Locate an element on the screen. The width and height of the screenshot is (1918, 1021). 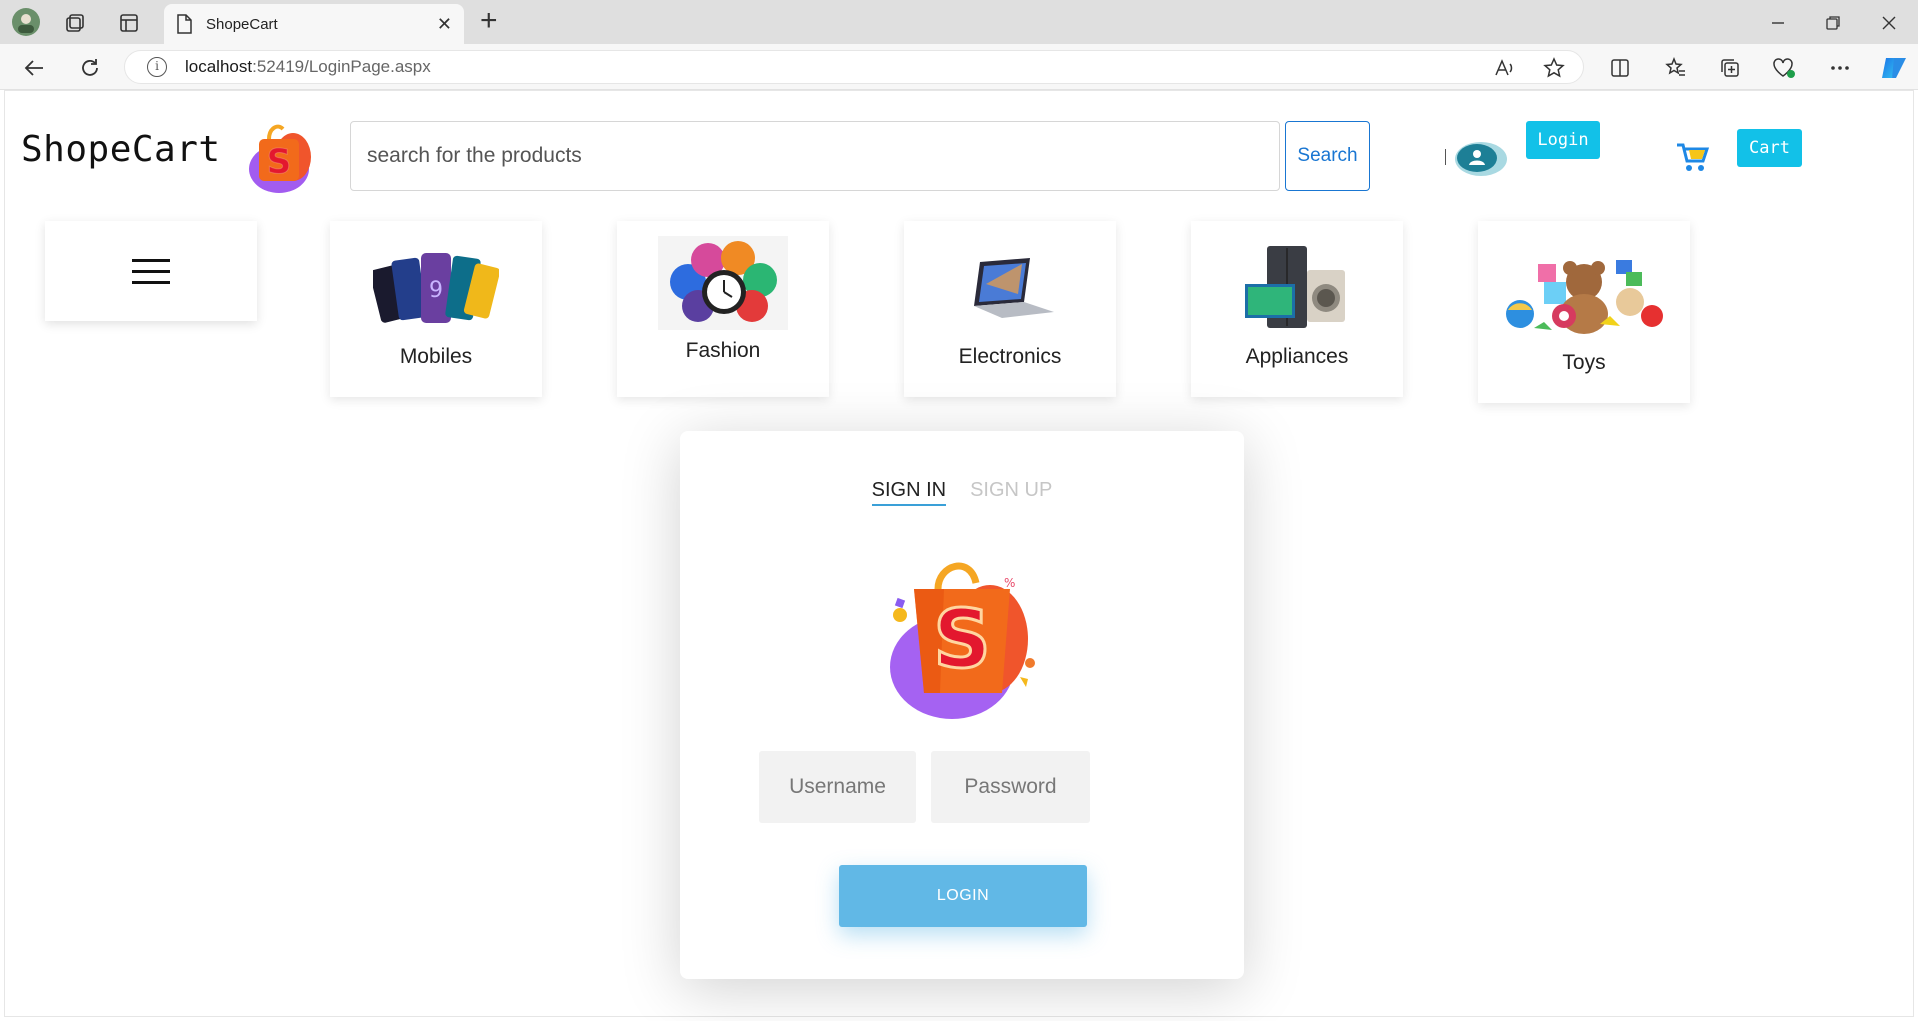
appliances-image is located at coordinates (1297, 289).